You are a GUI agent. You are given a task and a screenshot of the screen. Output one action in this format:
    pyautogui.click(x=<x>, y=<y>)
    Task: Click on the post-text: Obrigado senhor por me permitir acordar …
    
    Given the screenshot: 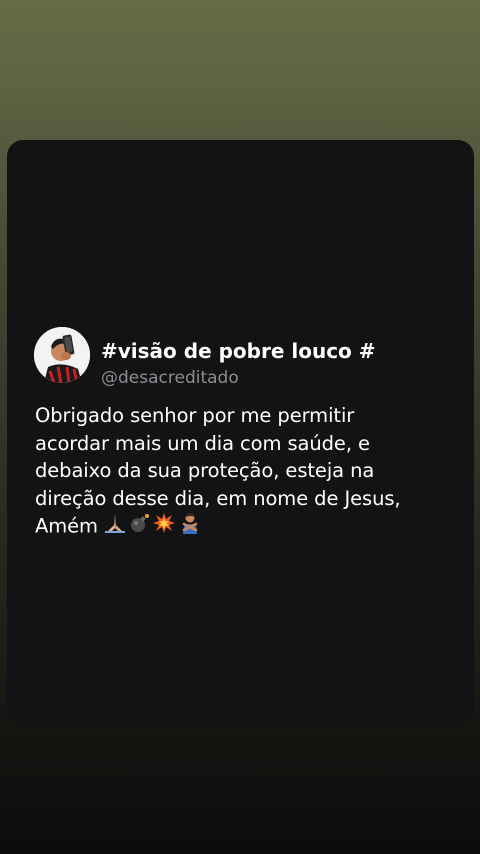 What is the action you would take?
    pyautogui.click(x=245, y=472)
    